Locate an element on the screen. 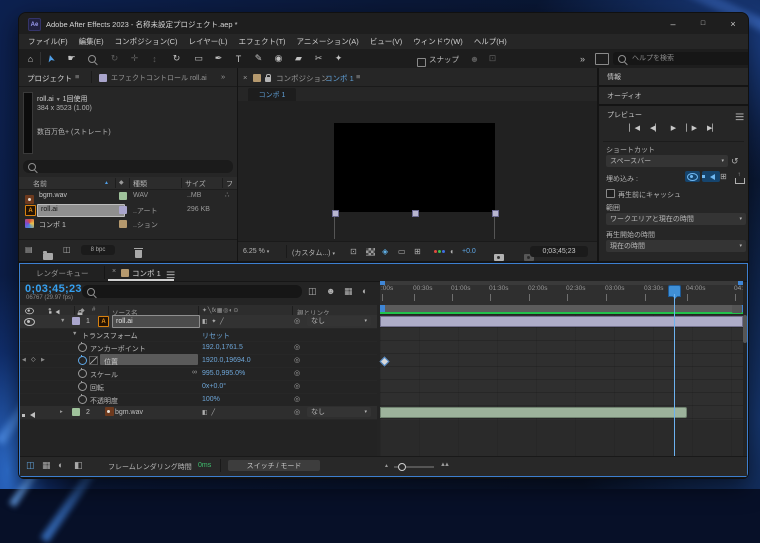 The height and width of the screenshot is (543, 760). motion-blur-icon: ◐ is located at coordinates (364, 291).